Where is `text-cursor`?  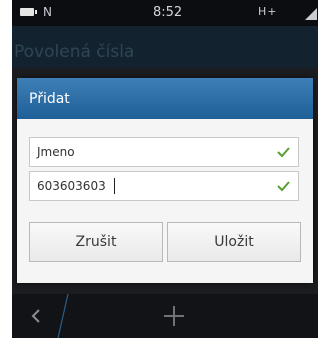
text-cursor is located at coordinates (114, 186).